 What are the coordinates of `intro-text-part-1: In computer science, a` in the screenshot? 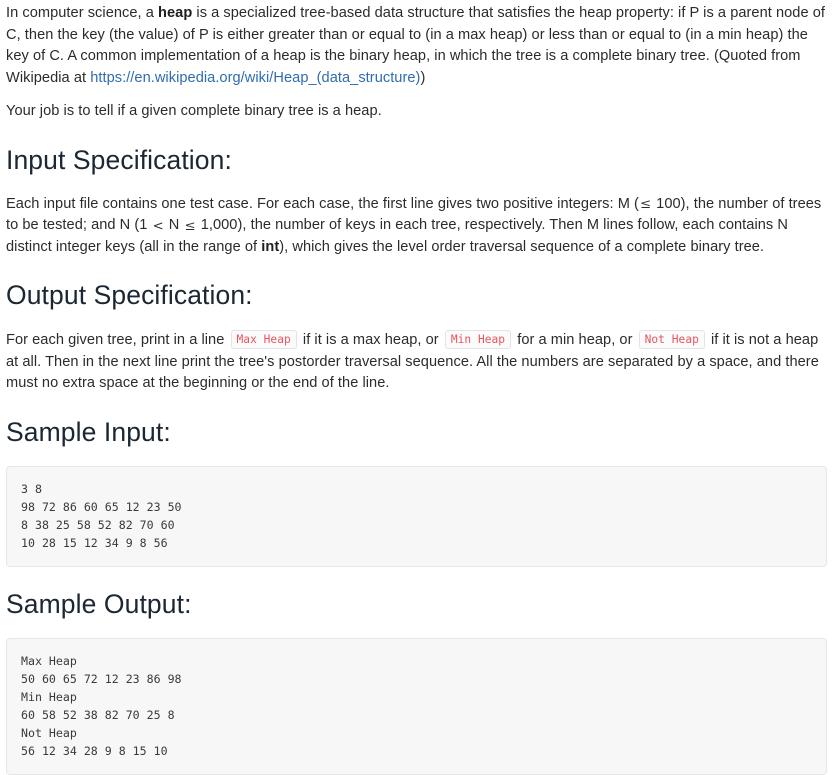 It's located at (82, 13).